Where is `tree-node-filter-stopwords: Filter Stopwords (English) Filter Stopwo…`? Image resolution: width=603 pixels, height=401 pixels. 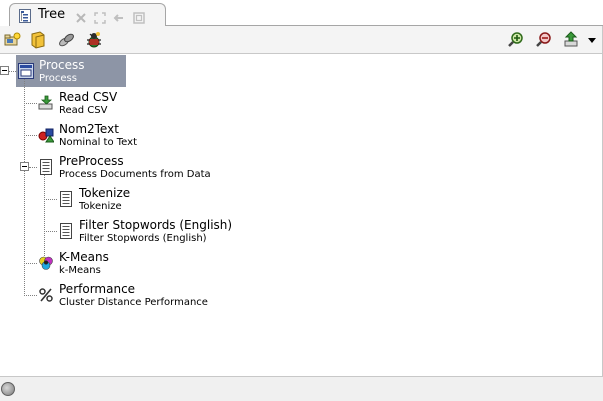 tree-node-filter-stopwords: Filter Stopwords (English) Filter Stopwo… is located at coordinates (157, 231).